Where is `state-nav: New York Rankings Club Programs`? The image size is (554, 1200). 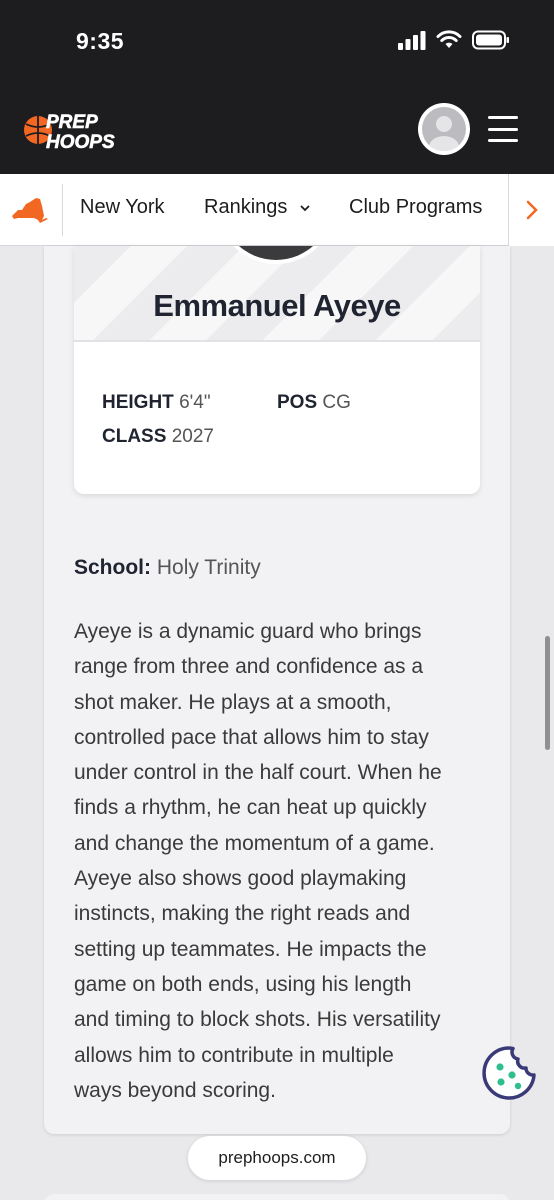
state-nav: New York Rankings Club Programs is located at coordinates (277, 210).